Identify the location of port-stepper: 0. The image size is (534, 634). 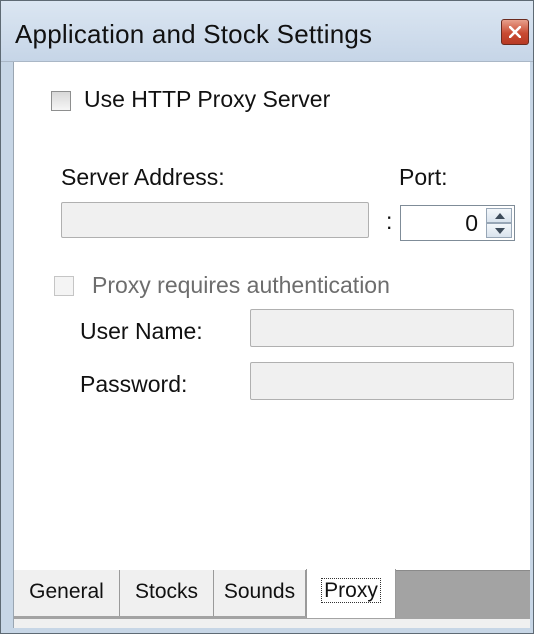
(457, 223).